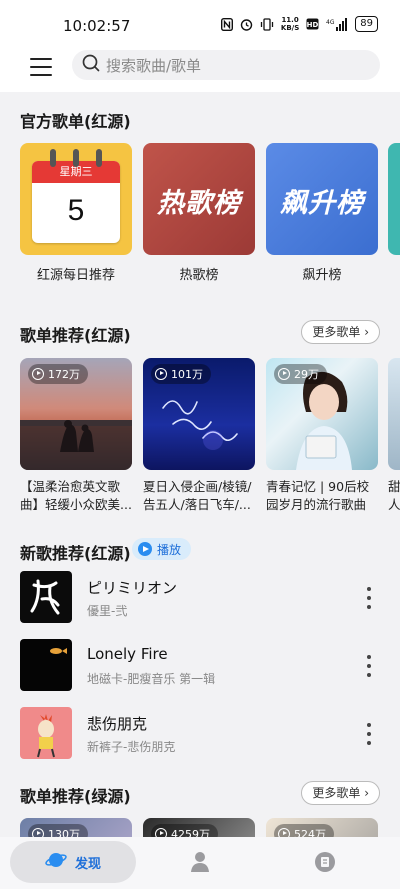  Describe the element at coordinates (151, 679) in the screenshot. I see `song-artist-album: 地磁卡-肥瘦音乐 第一辑` at that location.